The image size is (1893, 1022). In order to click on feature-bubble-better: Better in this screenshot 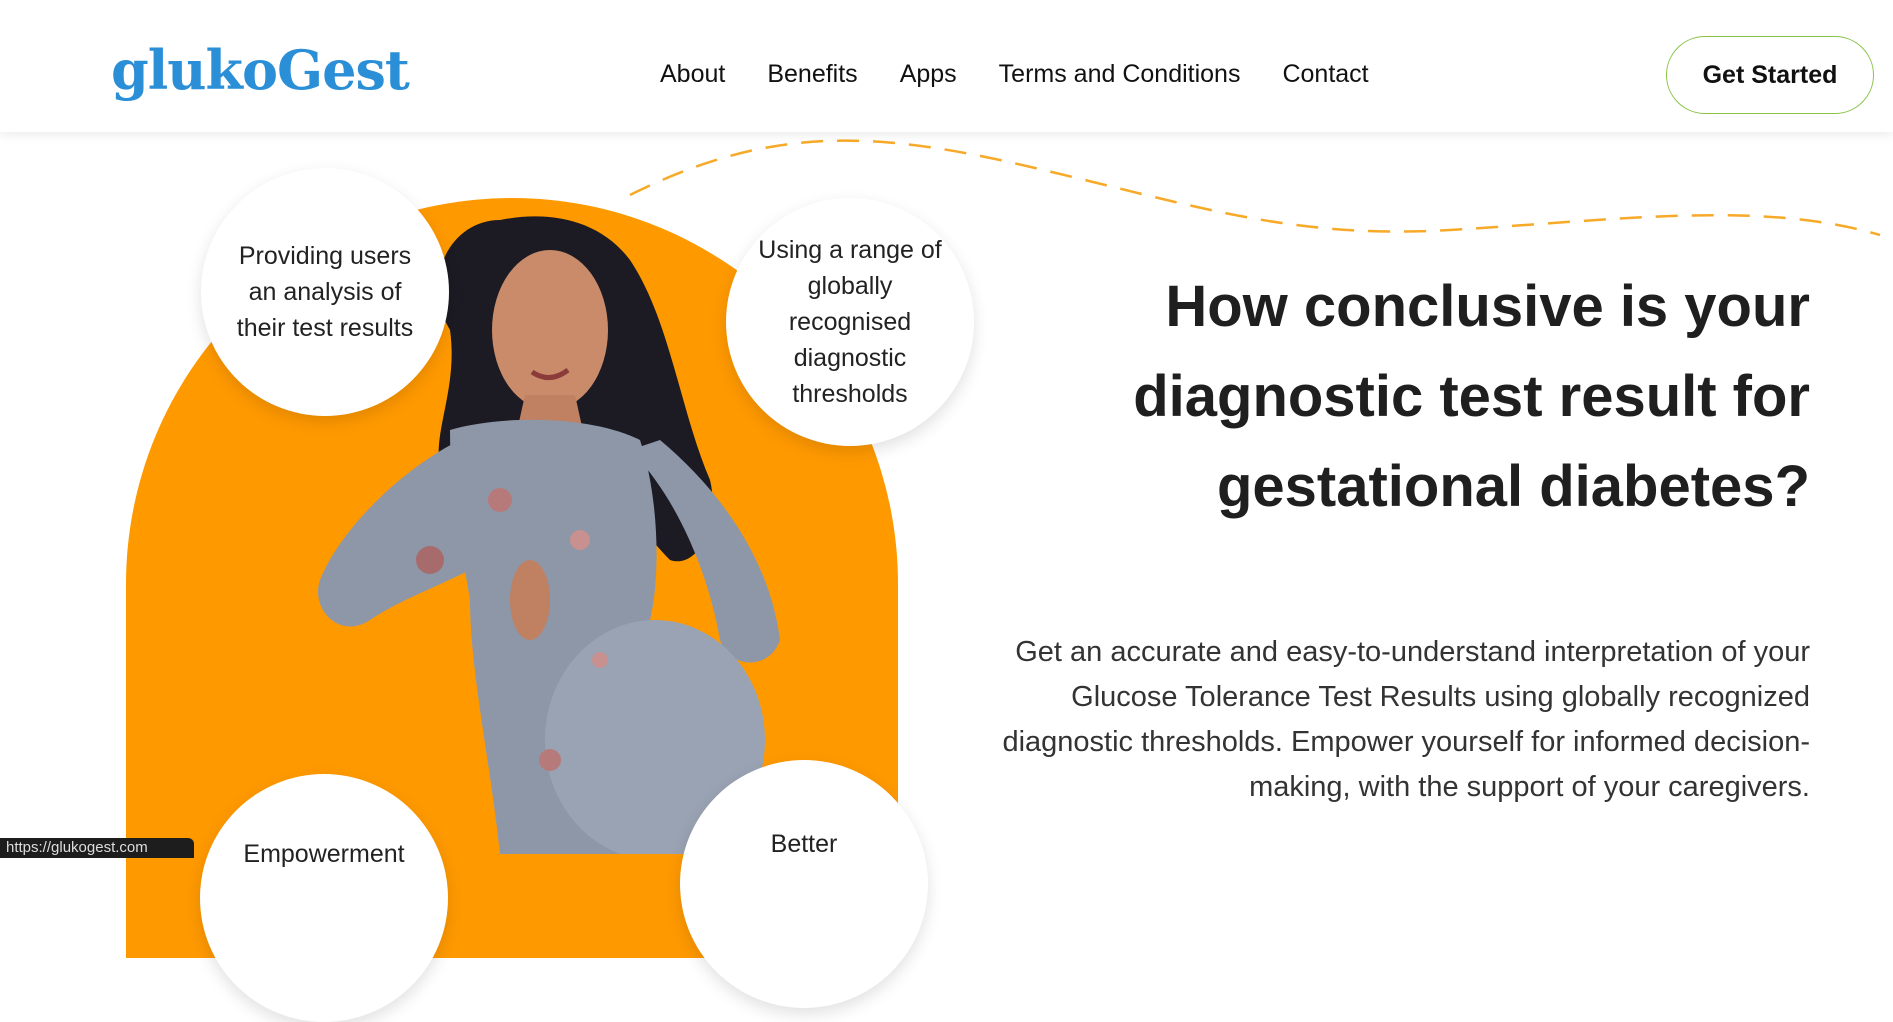, I will do `click(804, 884)`.